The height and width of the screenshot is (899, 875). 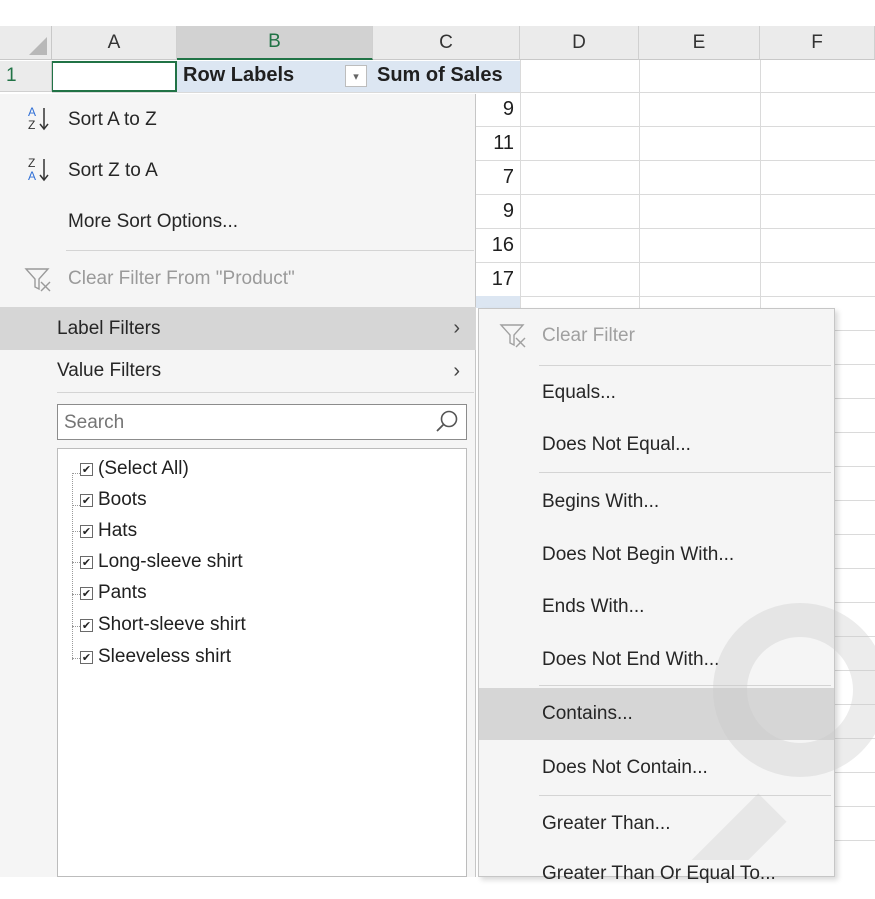 What do you see at coordinates (113, 170) in the screenshot?
I see `sort-z-to-a-label: Sort Z to A` at bounding box center [113, 170].